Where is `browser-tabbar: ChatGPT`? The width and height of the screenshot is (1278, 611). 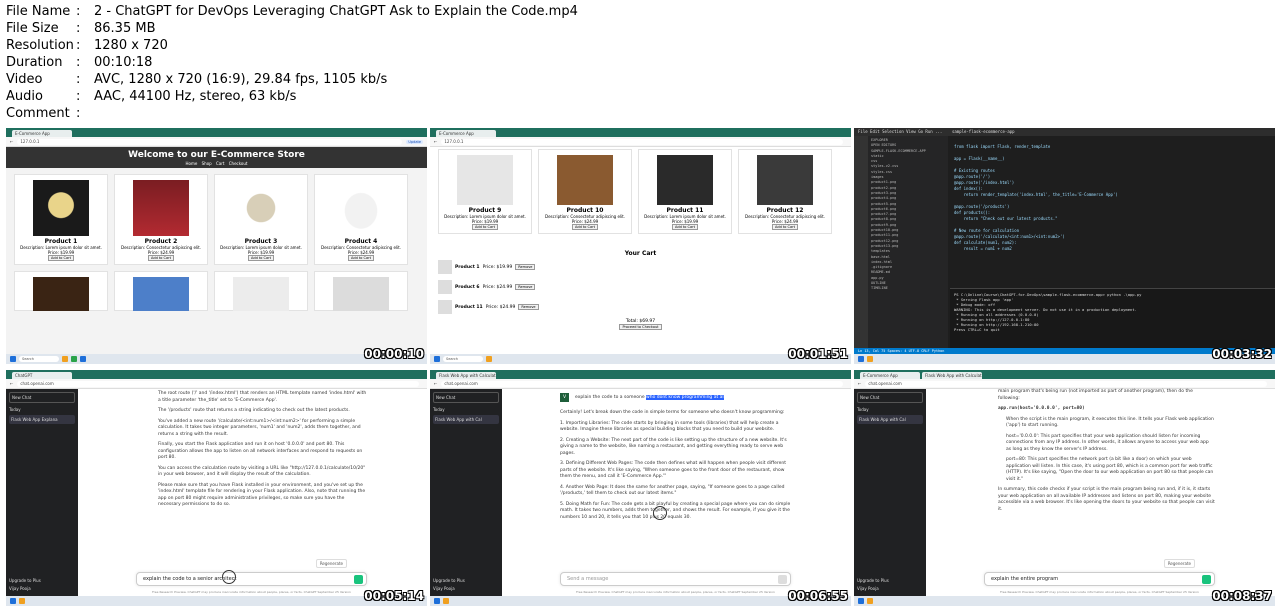 browser-tabbar: ChatGPT is located at coordinates (216, 374).